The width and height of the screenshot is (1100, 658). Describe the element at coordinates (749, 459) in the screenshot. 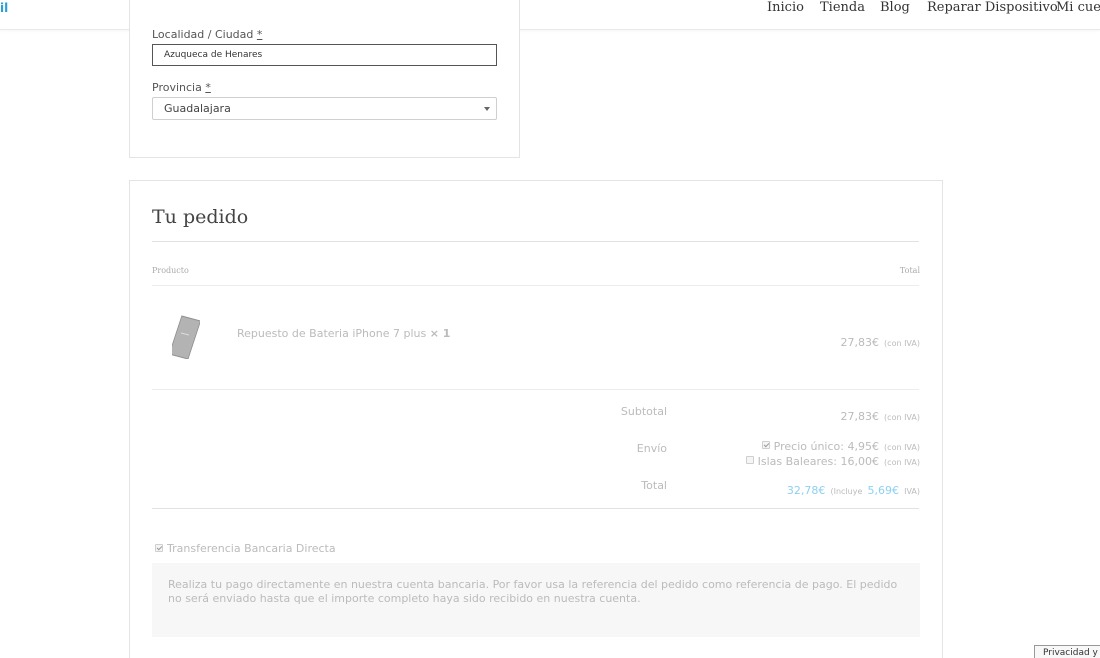

I see `radio-unchecked-icon` at that location.